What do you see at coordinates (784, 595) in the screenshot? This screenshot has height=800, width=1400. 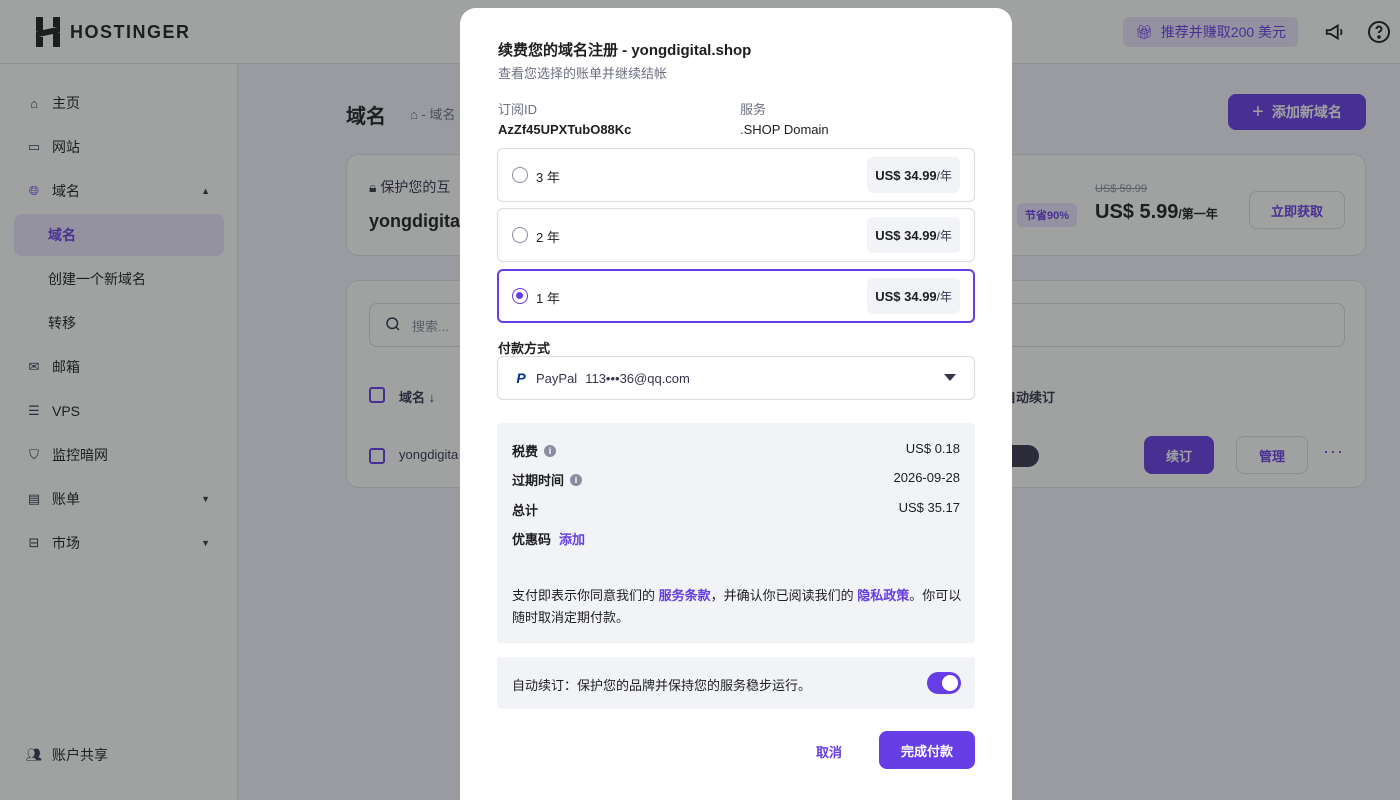 I see `terms-part-2: ，并确认你已阅读我们的` at bounding box center [784, 595].